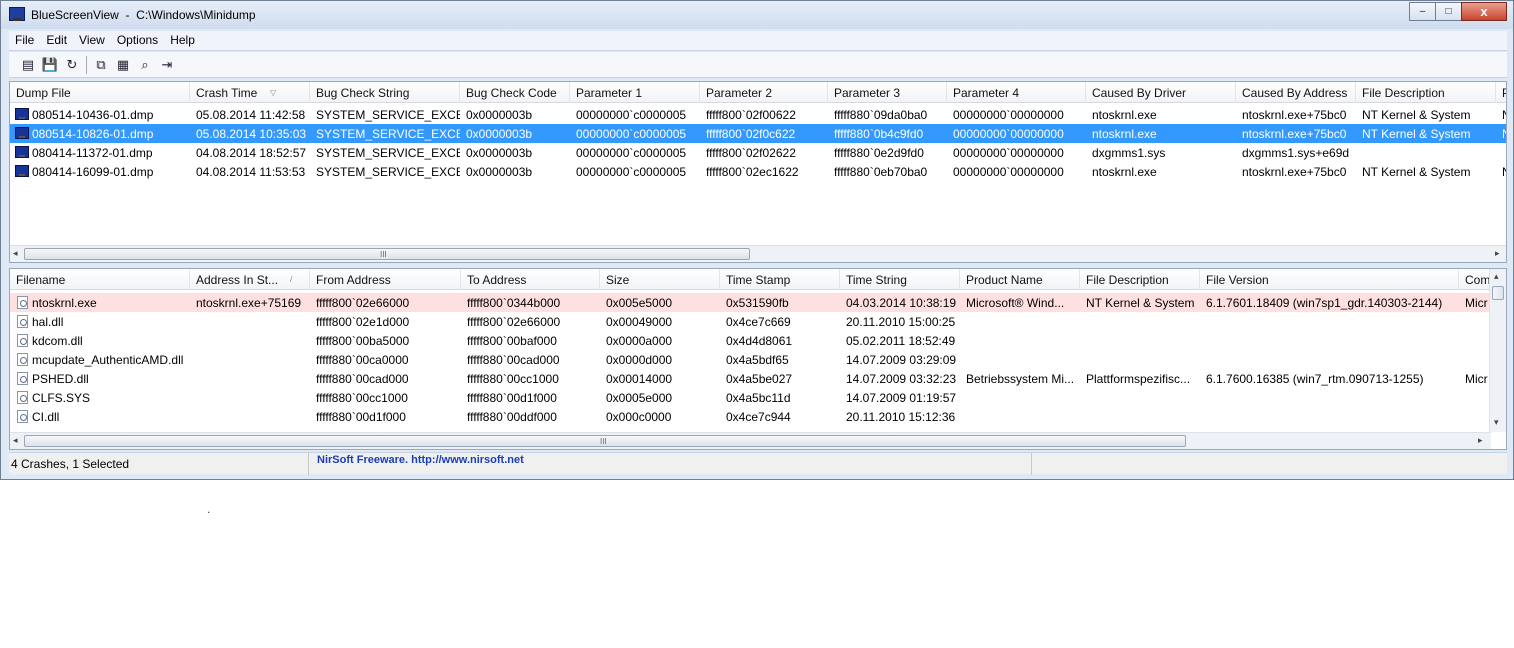  What do you see at coordinates (123, 65) in the screenshot?
I see `html-report-icon: ▦` at bounding box center [123, 65].